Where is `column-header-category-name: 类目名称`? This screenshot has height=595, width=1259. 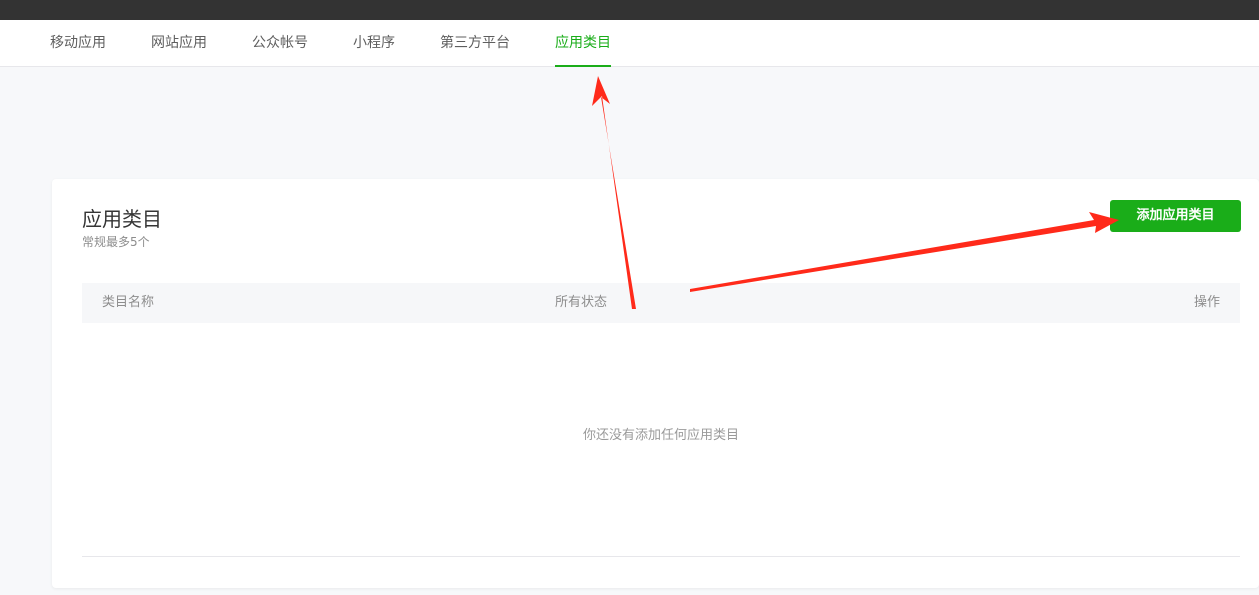
column-header-category-name: 类目名称 is located at coordinates (128, 302).